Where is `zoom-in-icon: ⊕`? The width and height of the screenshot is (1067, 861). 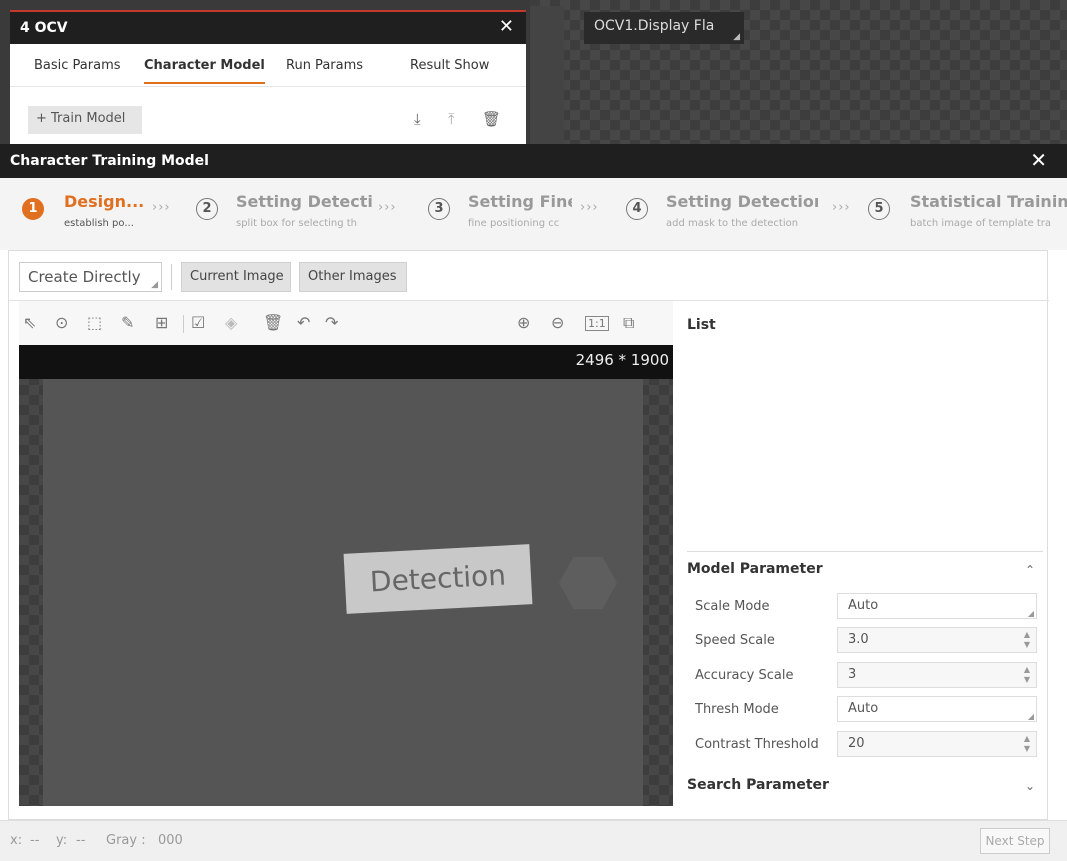 zoom-in-icon: ⊕ is located at coordinates (523, 322).